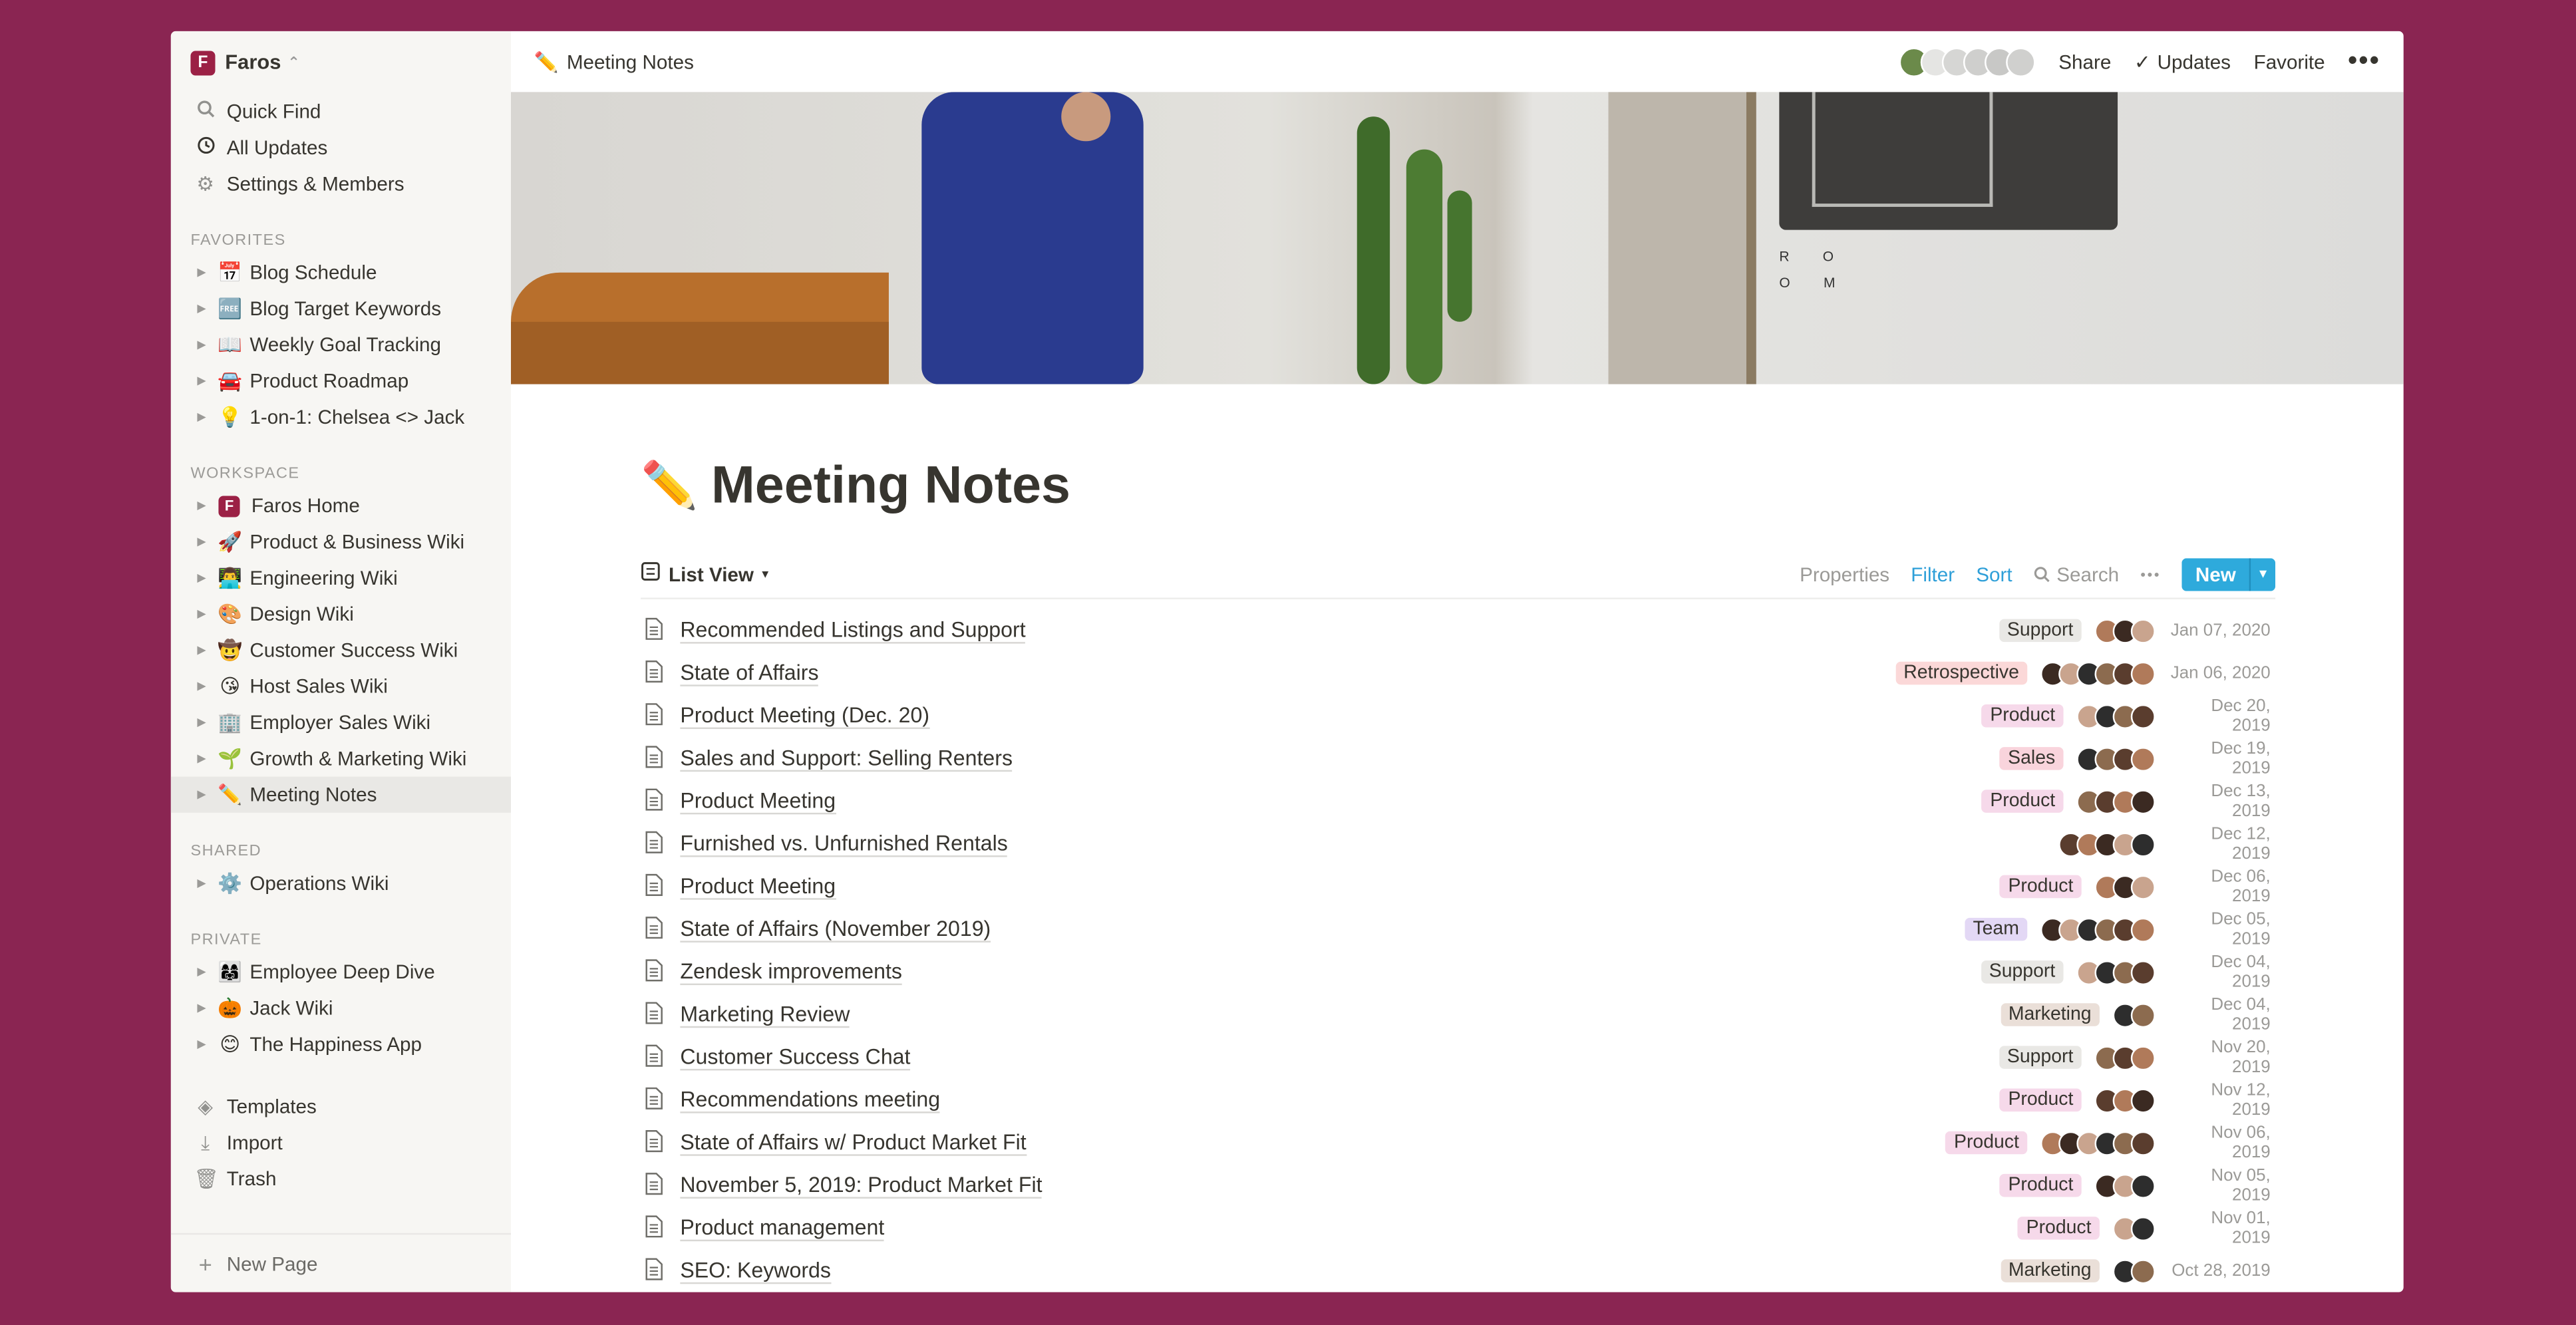 Image resolution: width=2576 pixels, height=1325 pixels. I want to click on new-page-button: + New Page, so click(340, 1262).